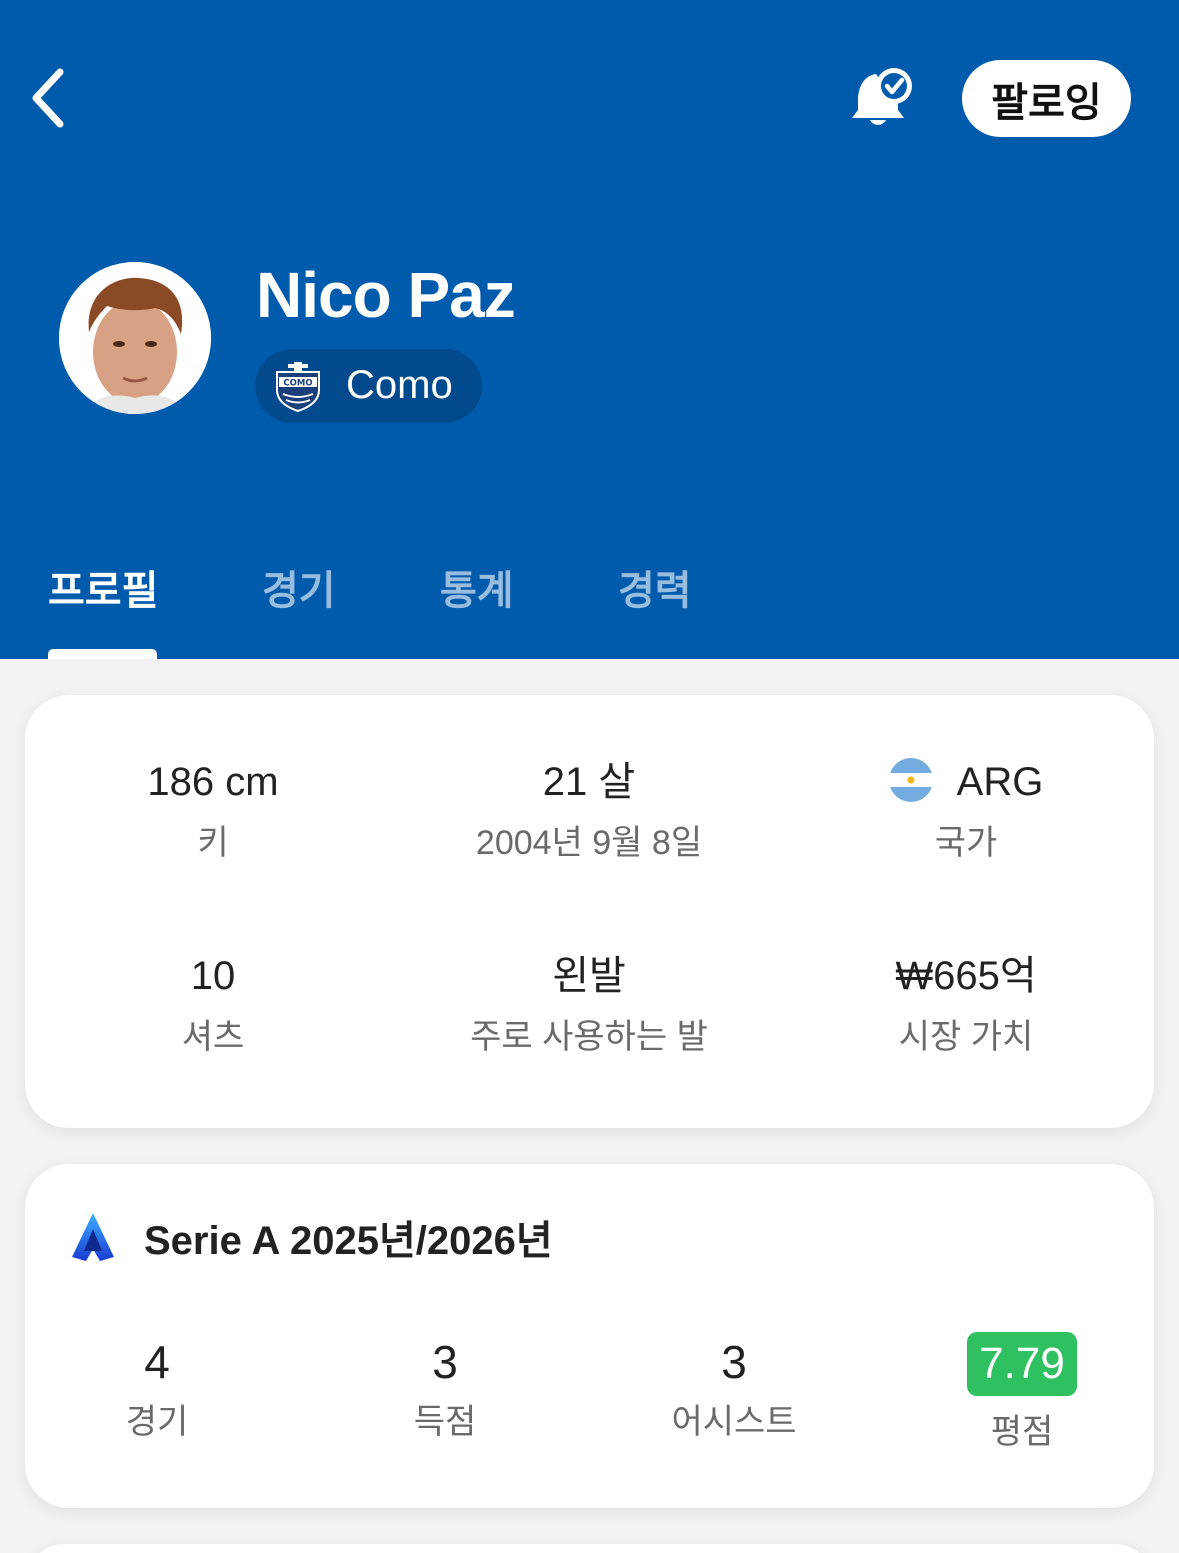 The width and height of the screenshot is (1179, 1553). What do you see at coordinates (1022, 1432) in the screenshot?
I see `stat-label: 평점` at bounding box center [1022, 1432].